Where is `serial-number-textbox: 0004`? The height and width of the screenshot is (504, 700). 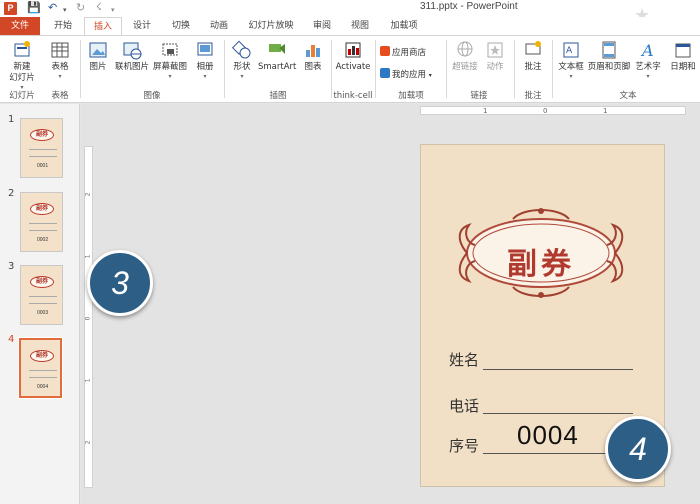
serial-number-textbox: 0004 is located at coordinates (548, 435).